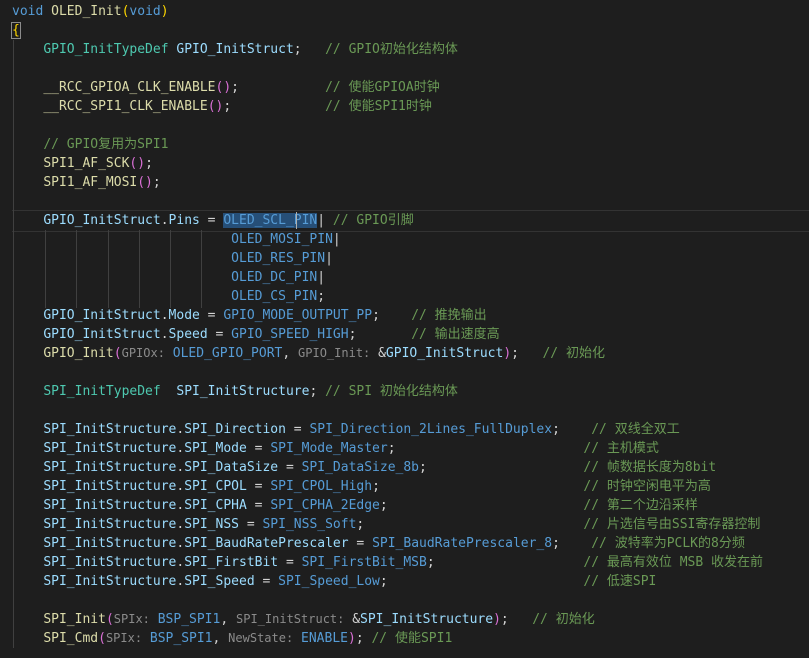  What do you see at coordinates (172, 258) in the screenshot?
I see `code-line: OLED_RES_PIN|` at bounding box center [172, 258].